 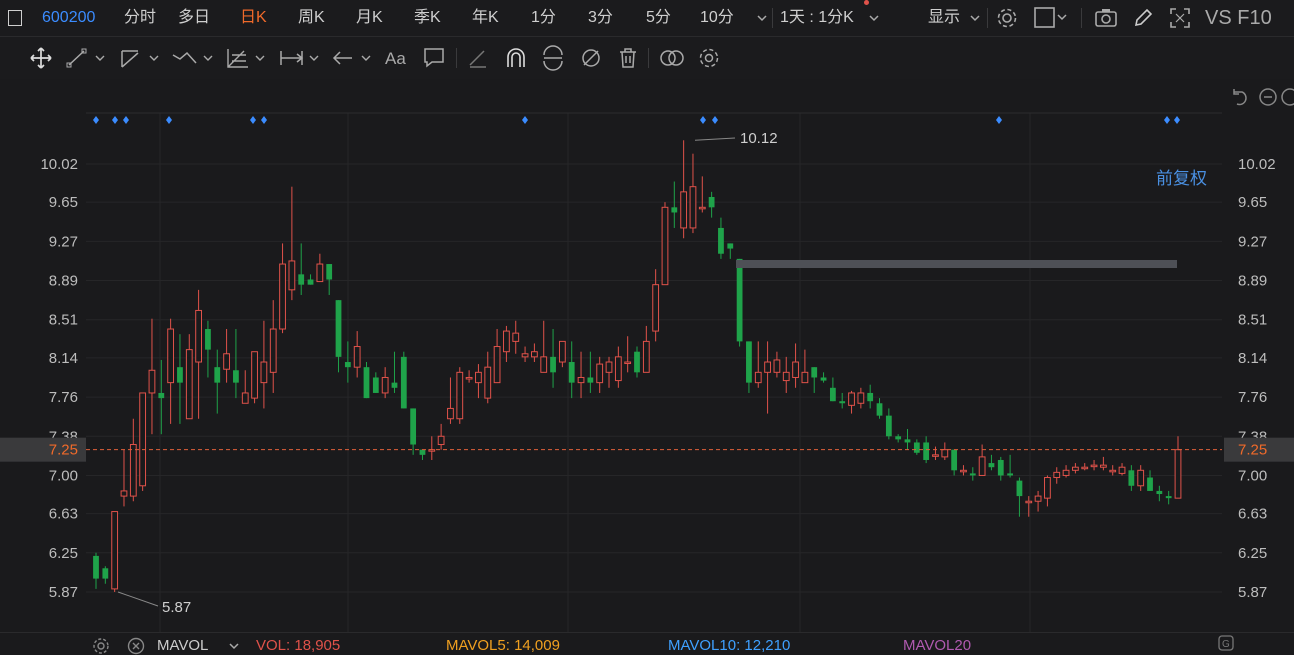 What do you see at coordinates (717, 18) in the screenshot?
I see `tab-10min: 10分` at bounding box center [717, 18].